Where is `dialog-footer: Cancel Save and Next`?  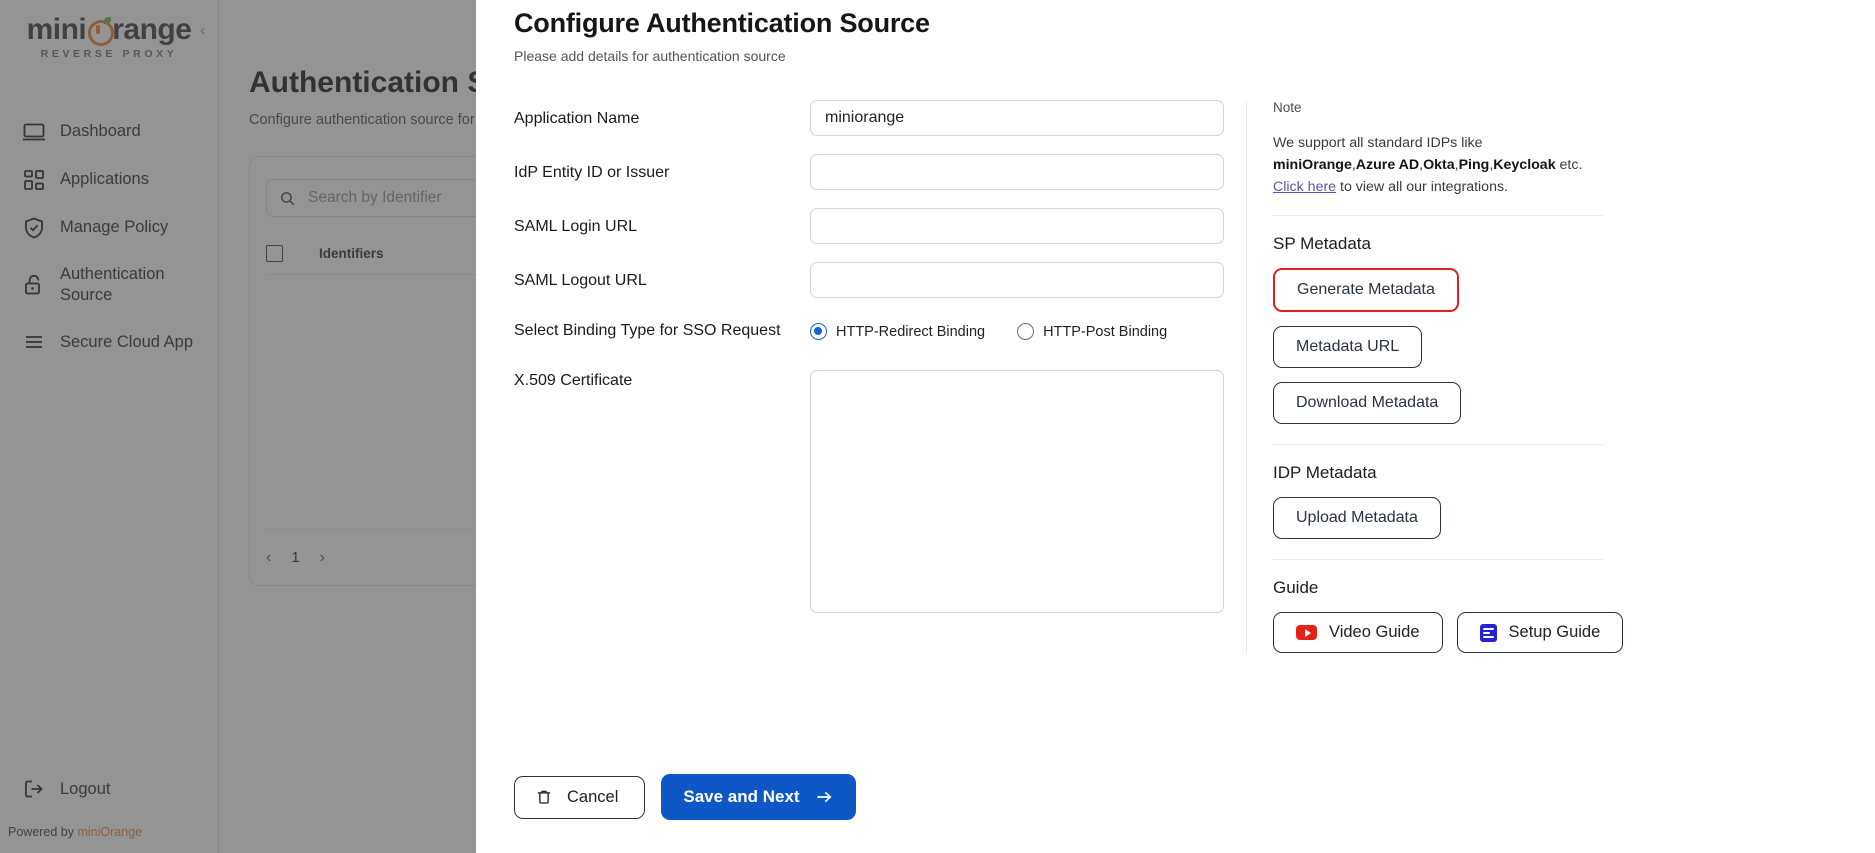 dialog-footer: Cancel Save and Next is located at coordinates (685, 797).